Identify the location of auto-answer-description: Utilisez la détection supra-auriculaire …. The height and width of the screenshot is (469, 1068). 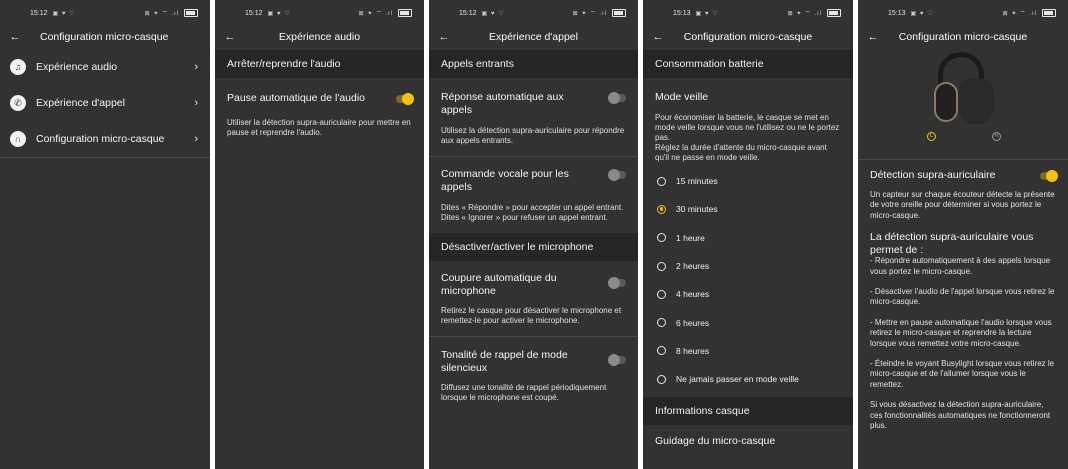
(533, 135).